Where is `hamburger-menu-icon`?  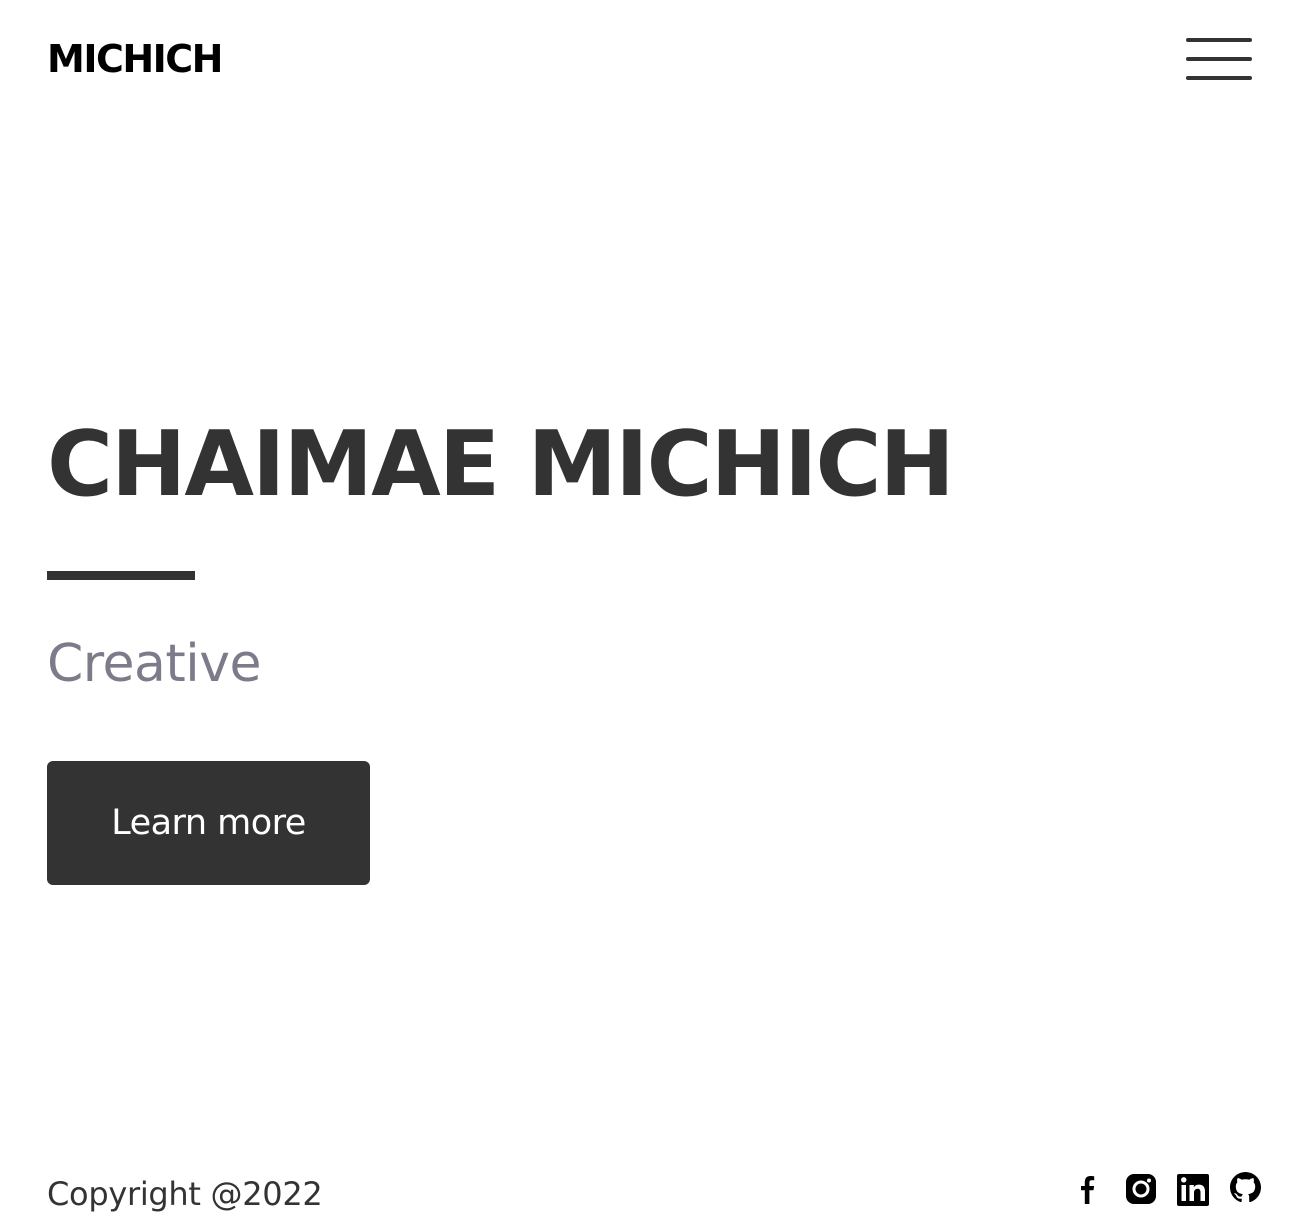
hamburger-menu-icon is located at coordinates (1219, 60).